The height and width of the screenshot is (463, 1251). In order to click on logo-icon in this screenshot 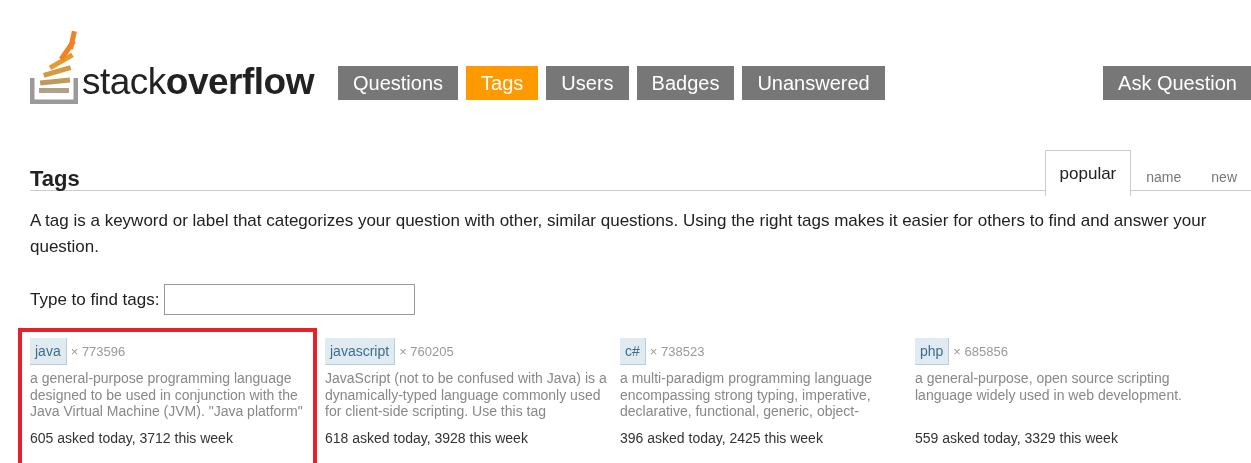, I will do `click(54, 66)`.